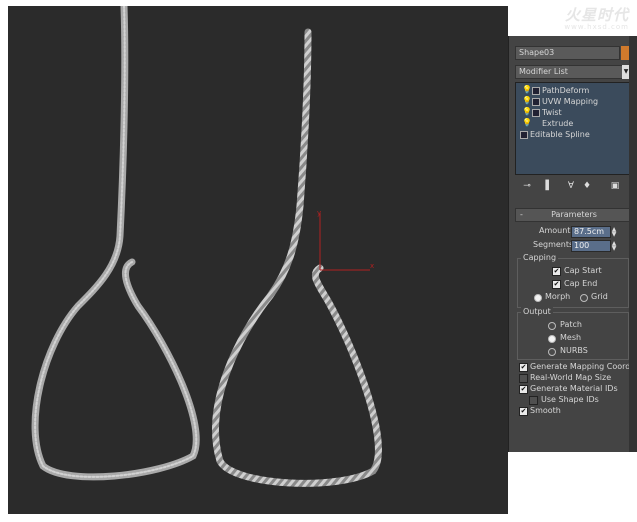  Describe the element at coordinates (633, 244) in the screenshot. I see `panel-scrollbar` at that location.